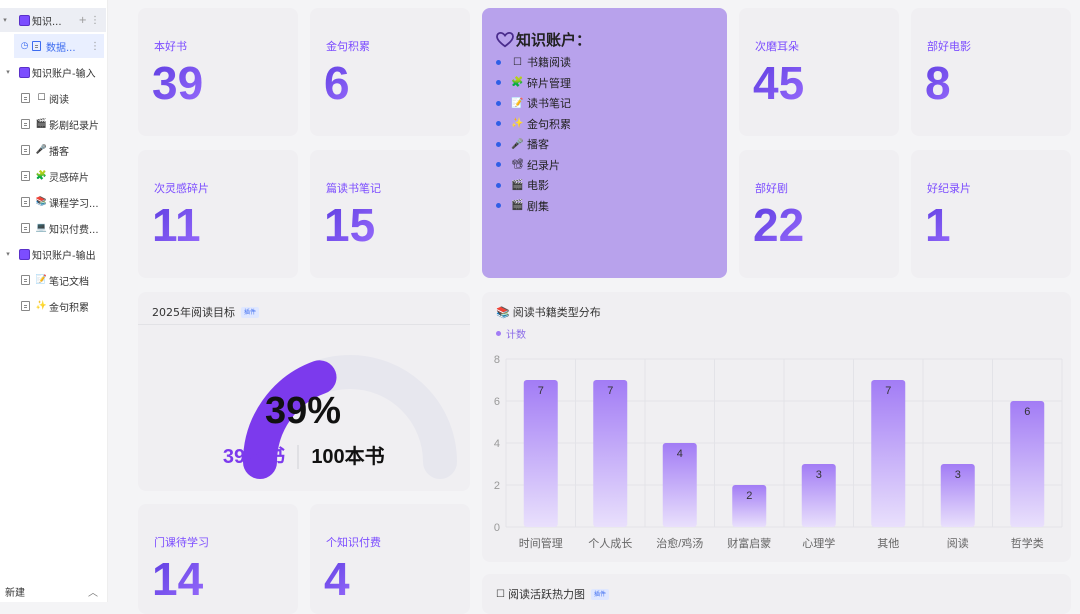  Describe the element at coordinates (819, 475) in the screenshot. I see `bar-value-label: 3` at that location.